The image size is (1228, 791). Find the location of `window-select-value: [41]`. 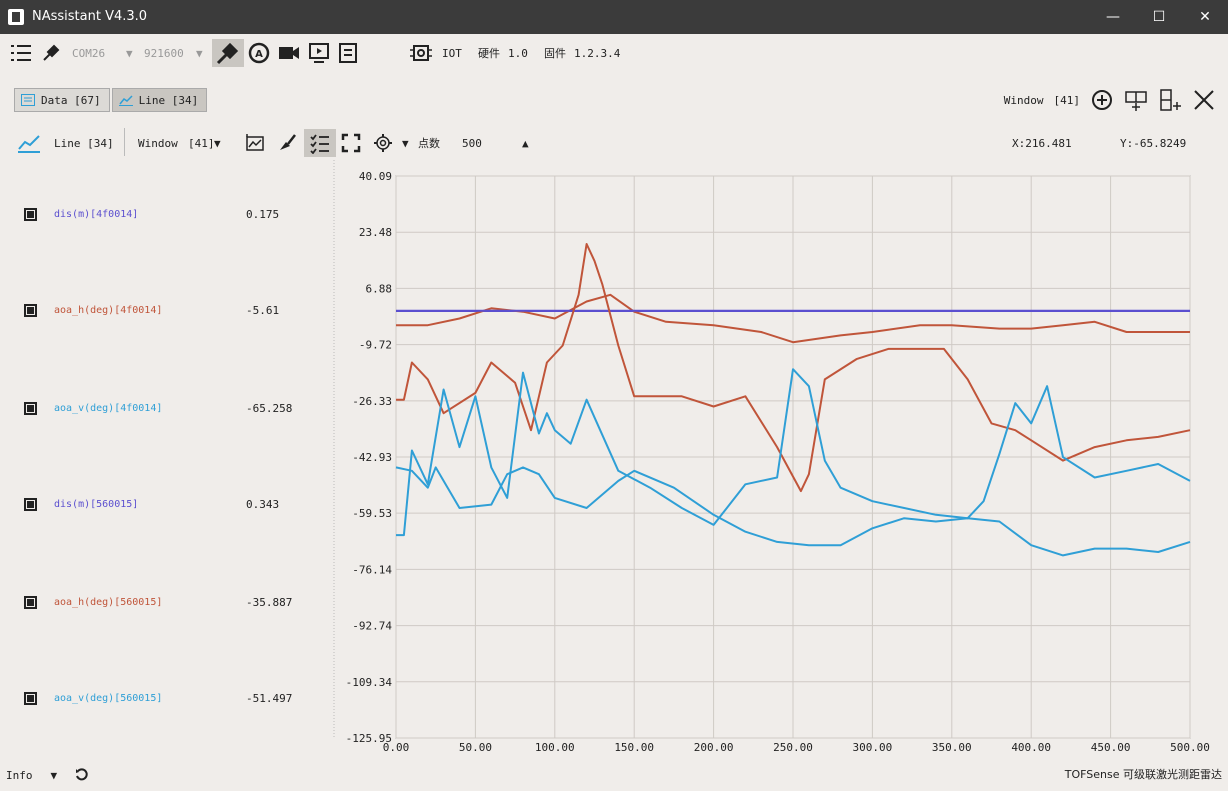

window-select-value: [41] is located at coordinates (1067, 100).